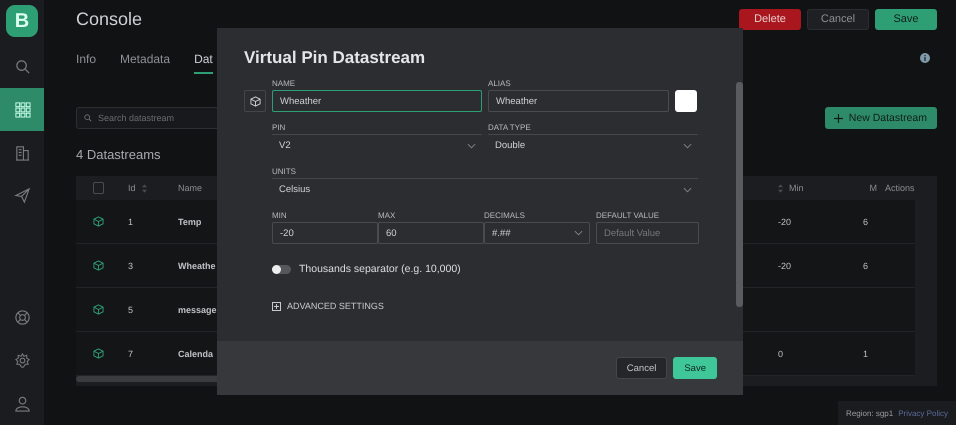 The image size is (956, 425). Describe the element at coordinates (190, 188) in the screenshot. I see `column-header: Name` at that location.